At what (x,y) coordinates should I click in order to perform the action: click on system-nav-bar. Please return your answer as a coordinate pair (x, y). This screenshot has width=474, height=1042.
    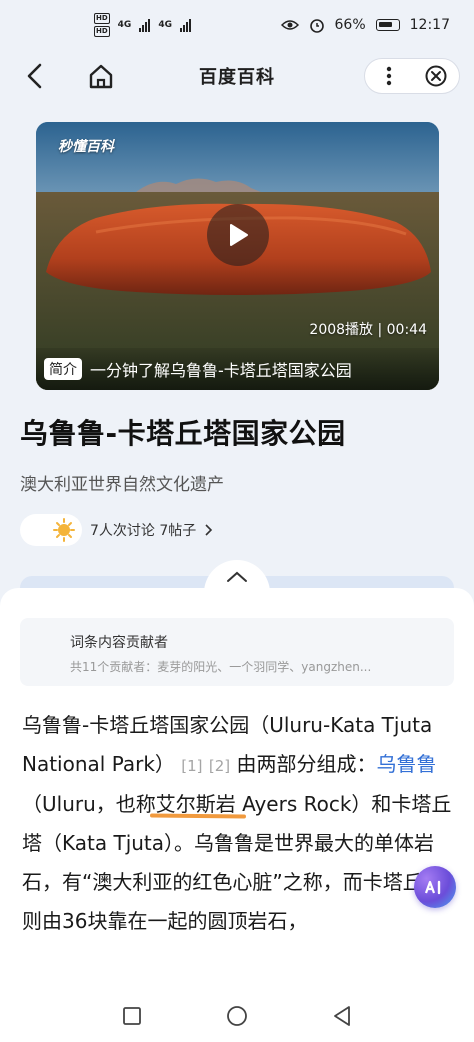
    Looking at the image, I should click on (237, 1016).